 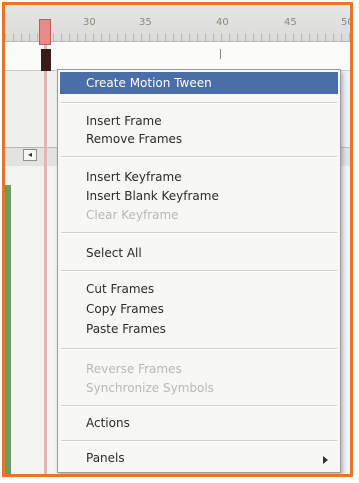 I want to click on playhead-line, so click(x=45, y=258).